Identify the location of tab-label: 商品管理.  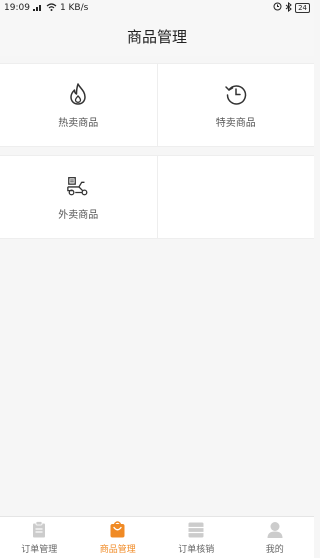
(117, 549).